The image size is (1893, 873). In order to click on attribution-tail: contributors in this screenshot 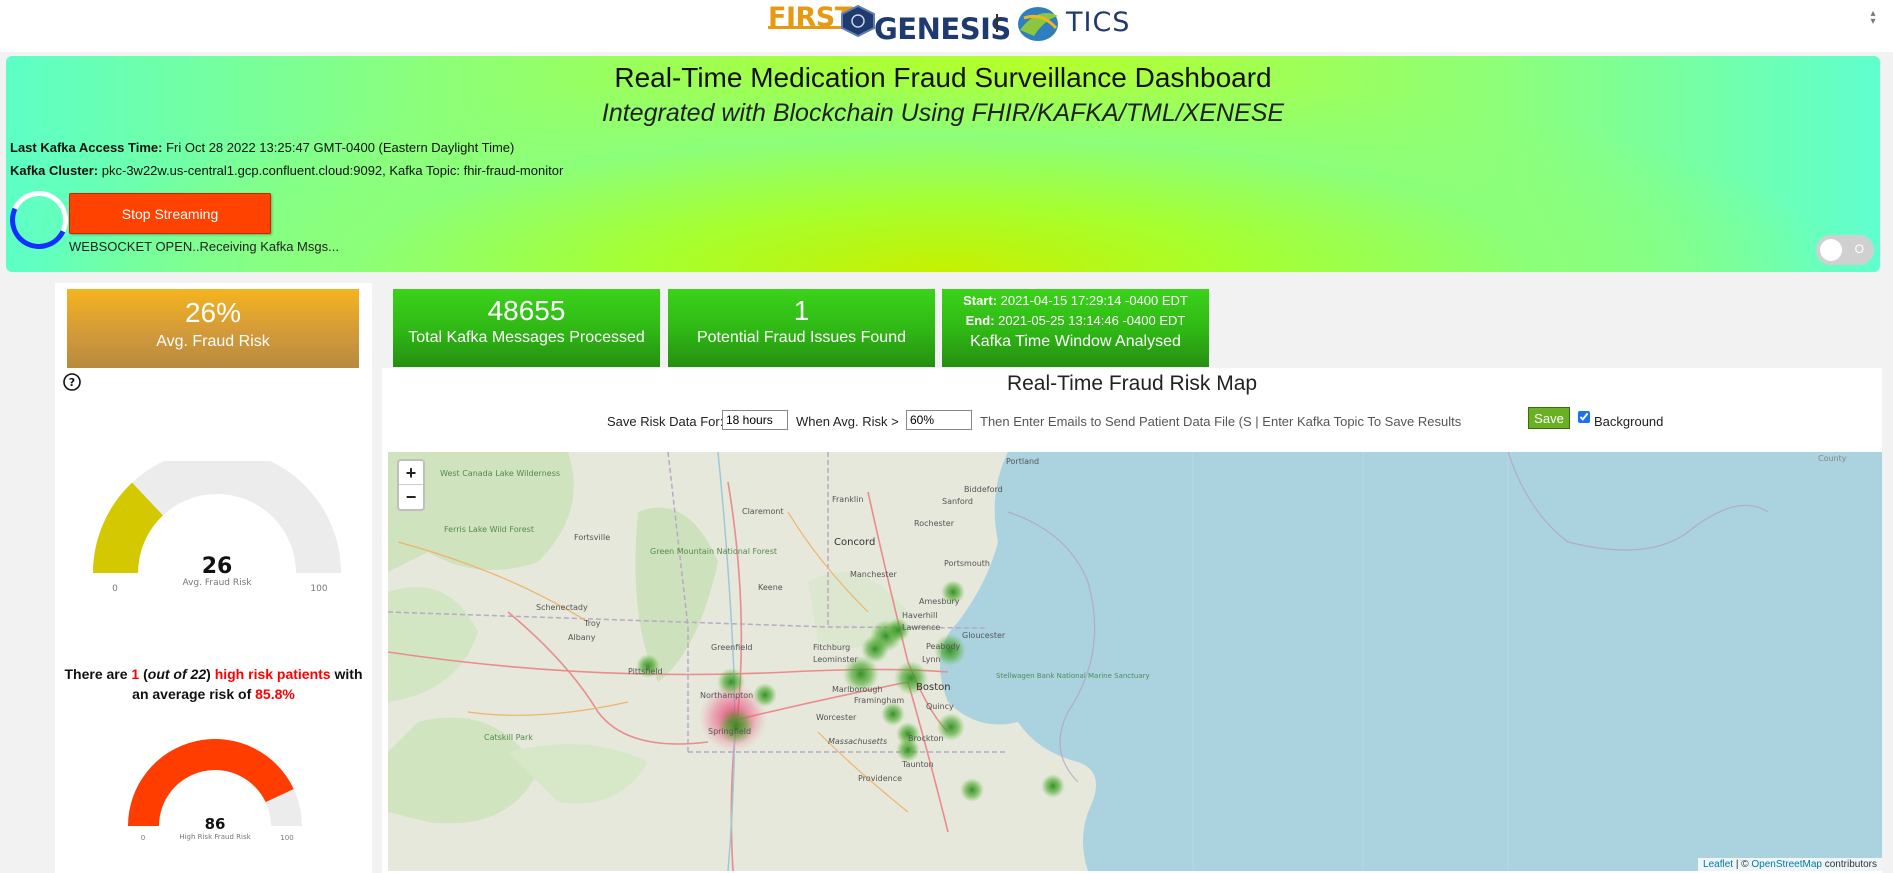, I will do `click(1849, 864)`.